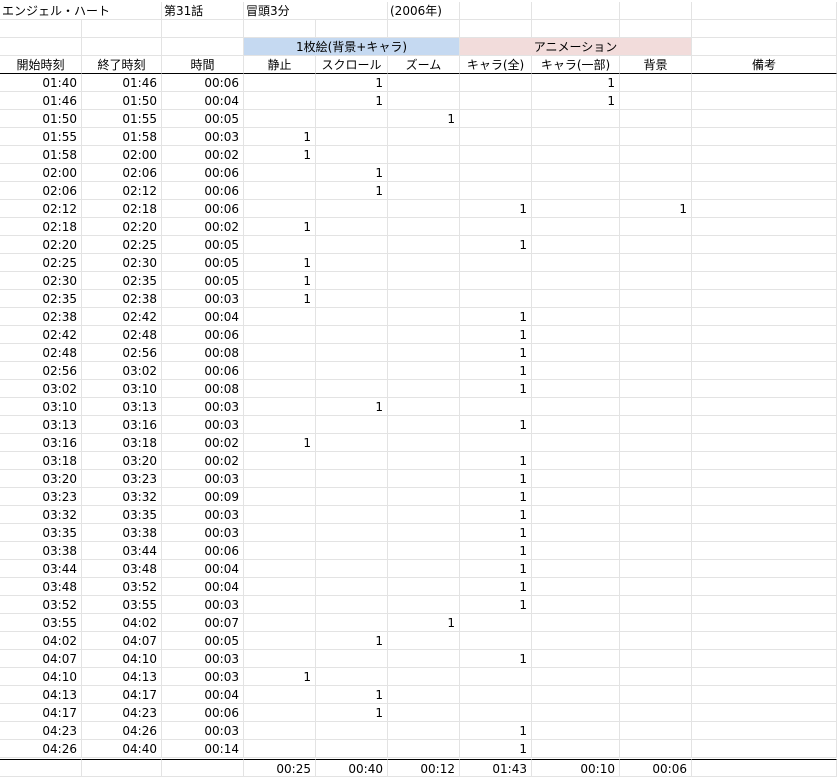  What do you see at coordinates (122, 245) in the screenshot?
I see `cell-end-time: 02:25` at bounding box center [122, 245].